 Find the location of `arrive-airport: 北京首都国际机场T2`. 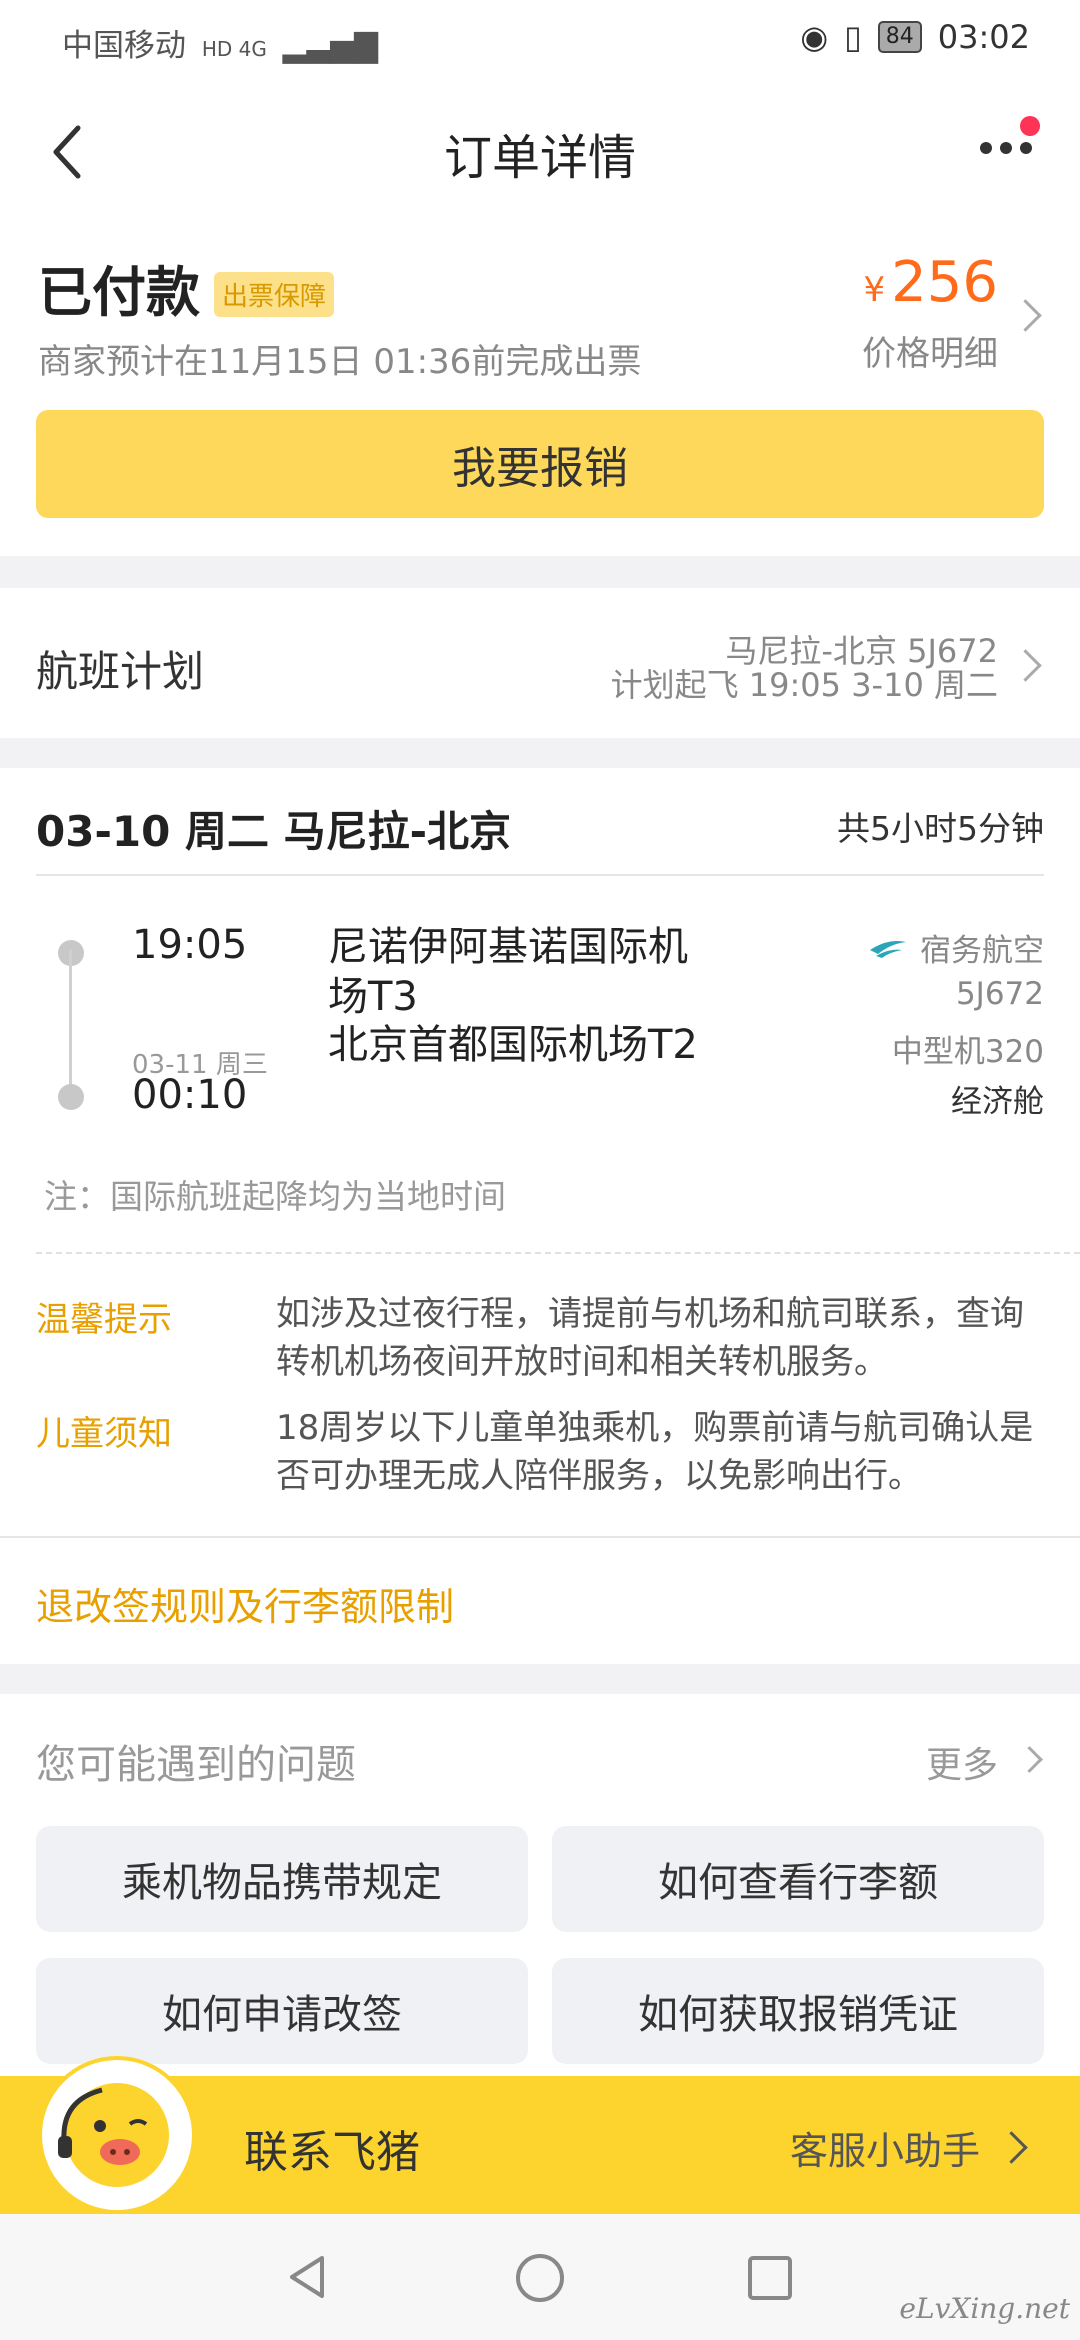

arrive-airport: 北京首都国际机场T2 is located at coordinates (513, 1045).